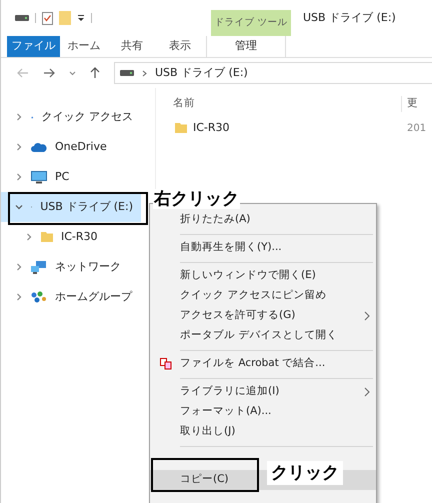  Describe the element at coordinates (88, 266) in the screenshot. I see `nav-label: ネットワーク` at that location.